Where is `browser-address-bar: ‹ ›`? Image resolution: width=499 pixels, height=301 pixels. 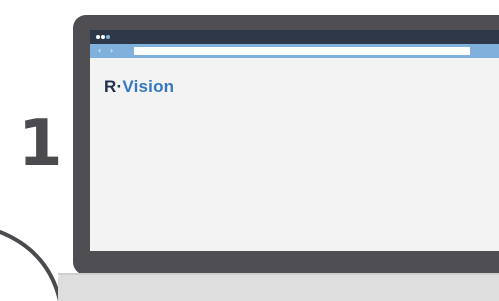 browser-address-bar: ‹ › is located at coordinates (294, 51).